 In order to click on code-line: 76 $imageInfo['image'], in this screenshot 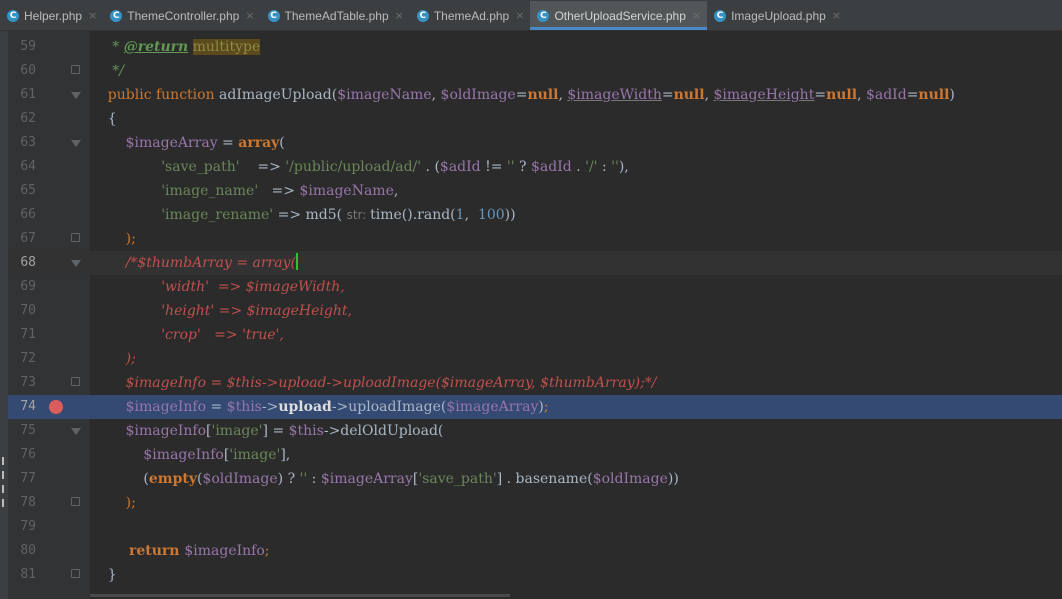, I will do `click(535, 455)`.